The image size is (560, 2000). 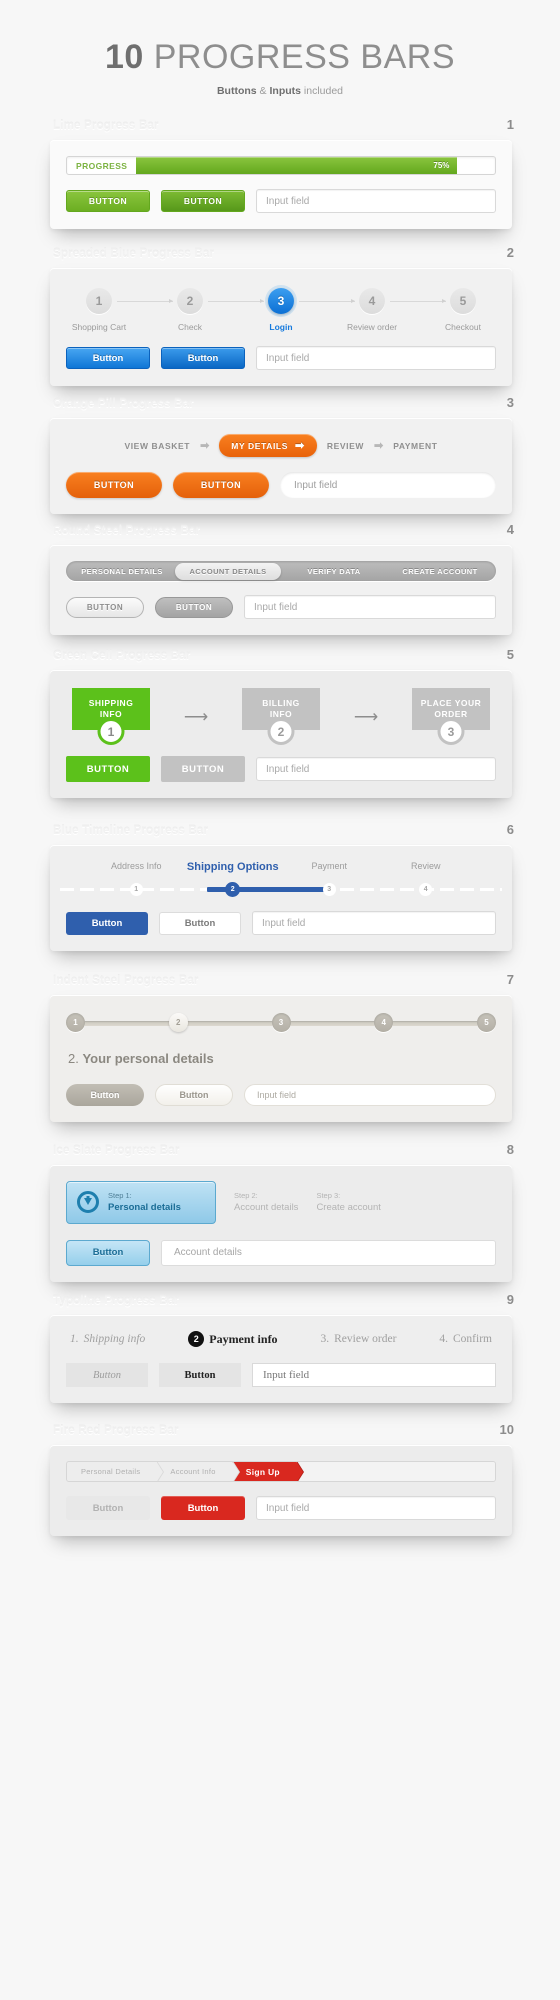 I want to click on step-track: 1 2 3 4 5, so click(x=281, y=1023).